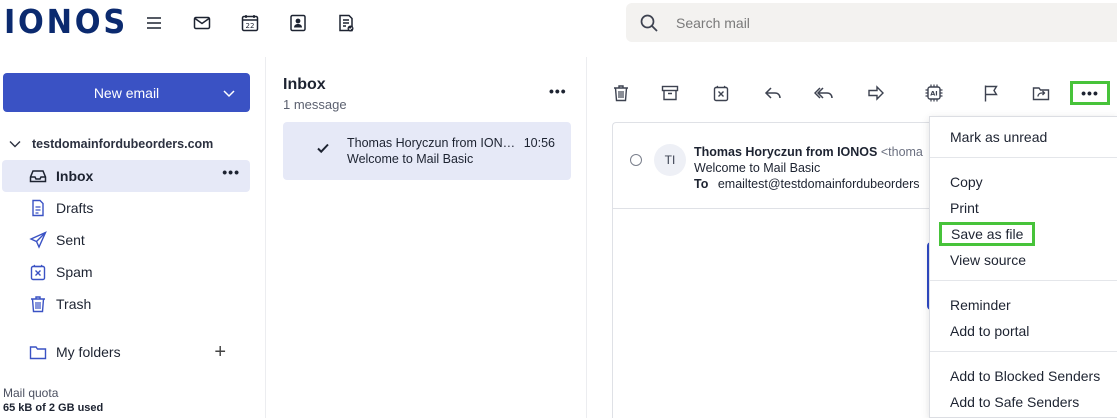  I want to click on mail-icon, so click(202, 23).